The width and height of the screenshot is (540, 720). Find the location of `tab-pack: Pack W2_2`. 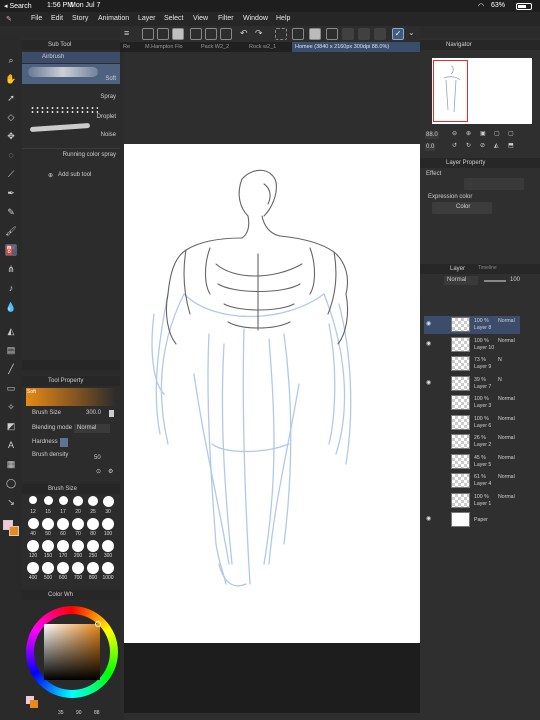

tab-pack: Pack W2_2 is located at coordinates (222, 47).